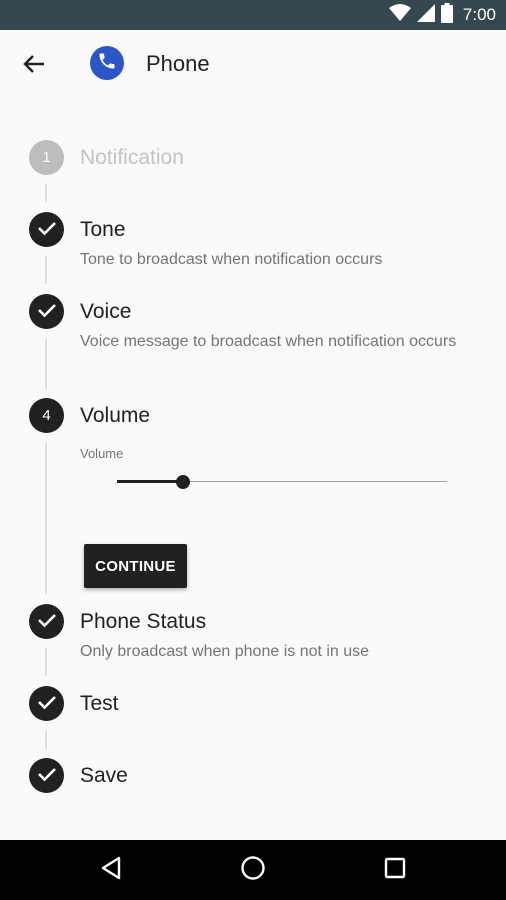  I want to click on step-number-badge: 4, so click(46, 415).